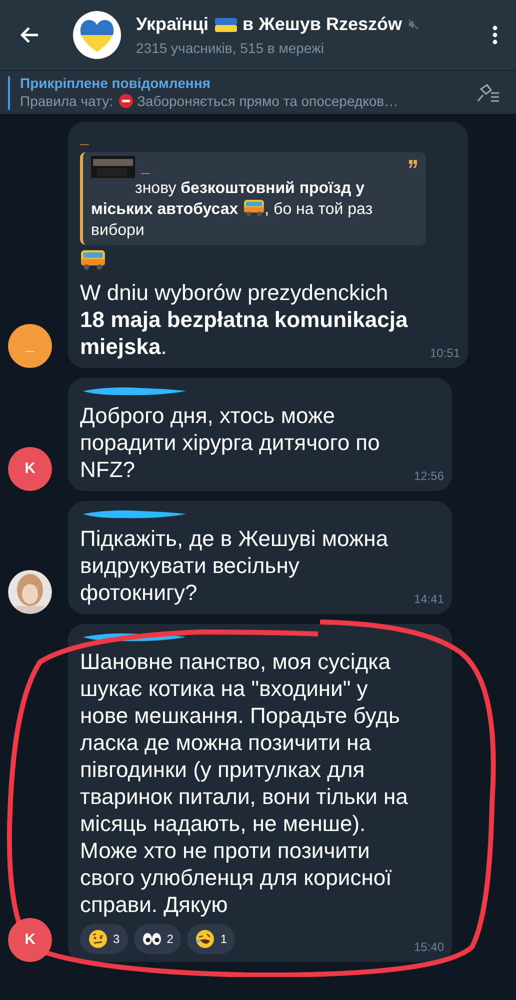 This screenshot has width=516, height=1000. I want to click on raised-eyebrow-face-icon, so click(98, 939).